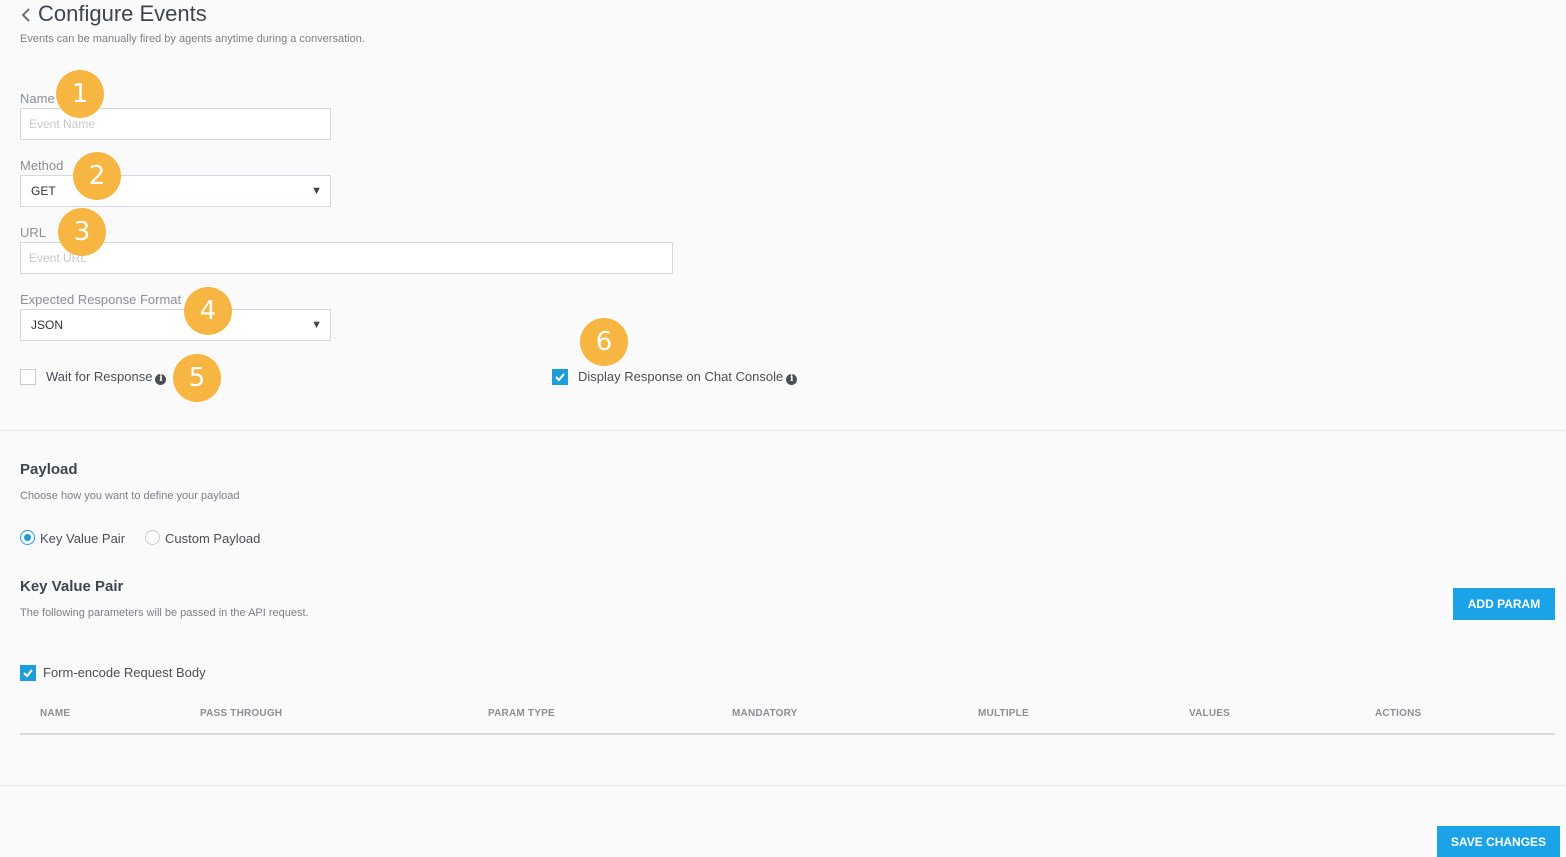 The width and height of the screenshot is (1566, 857). Describe the element at coordinates (212, 538) in the screenshot. I see `radio-custom-payload-label: Custom Payload` at that location.